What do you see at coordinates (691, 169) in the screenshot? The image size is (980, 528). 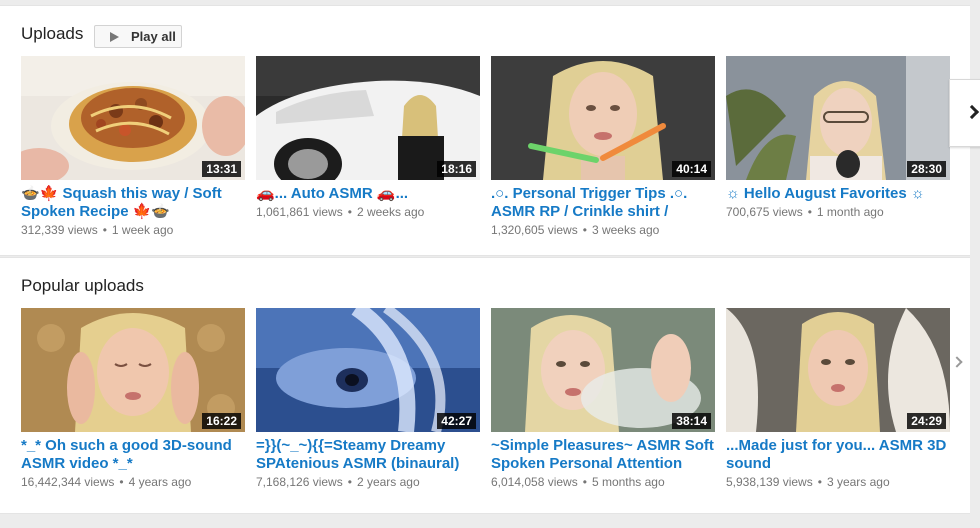 I see `video-duration: 40:14` at bounding box center [691, 169].